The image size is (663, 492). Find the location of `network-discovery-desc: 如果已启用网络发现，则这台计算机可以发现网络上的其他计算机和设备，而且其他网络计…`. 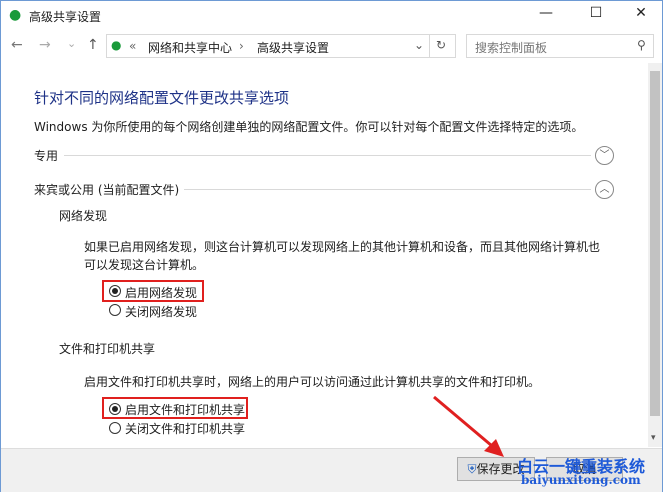

network-discovery-desc: 如果已启用网络发现，则这台计算机可以发现网络上的其他计算机和设备，而且其他网络计… is located at coordinates (342, 247).